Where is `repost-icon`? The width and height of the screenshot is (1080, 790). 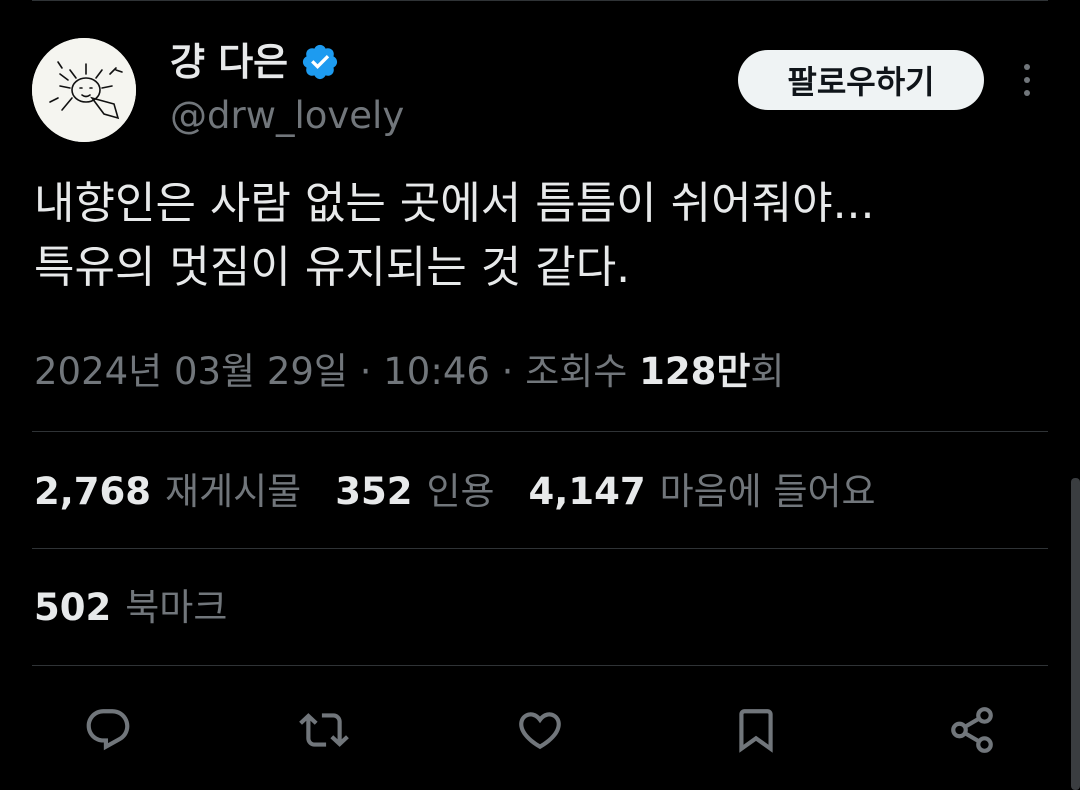
repost-icon is located at coordinates (324, 730).